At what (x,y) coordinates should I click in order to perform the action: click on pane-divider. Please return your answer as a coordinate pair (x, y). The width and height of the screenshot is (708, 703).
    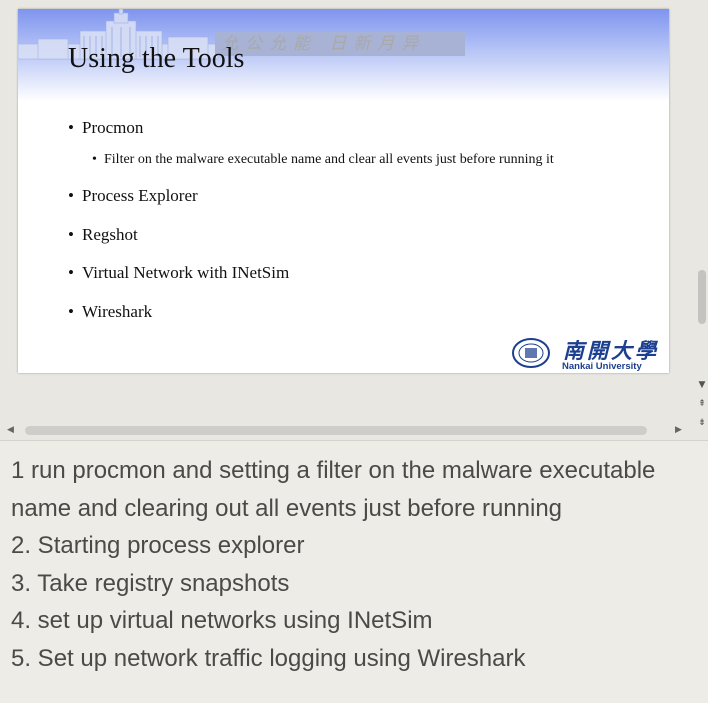
    Looking at the image, I should click on (354, 440).